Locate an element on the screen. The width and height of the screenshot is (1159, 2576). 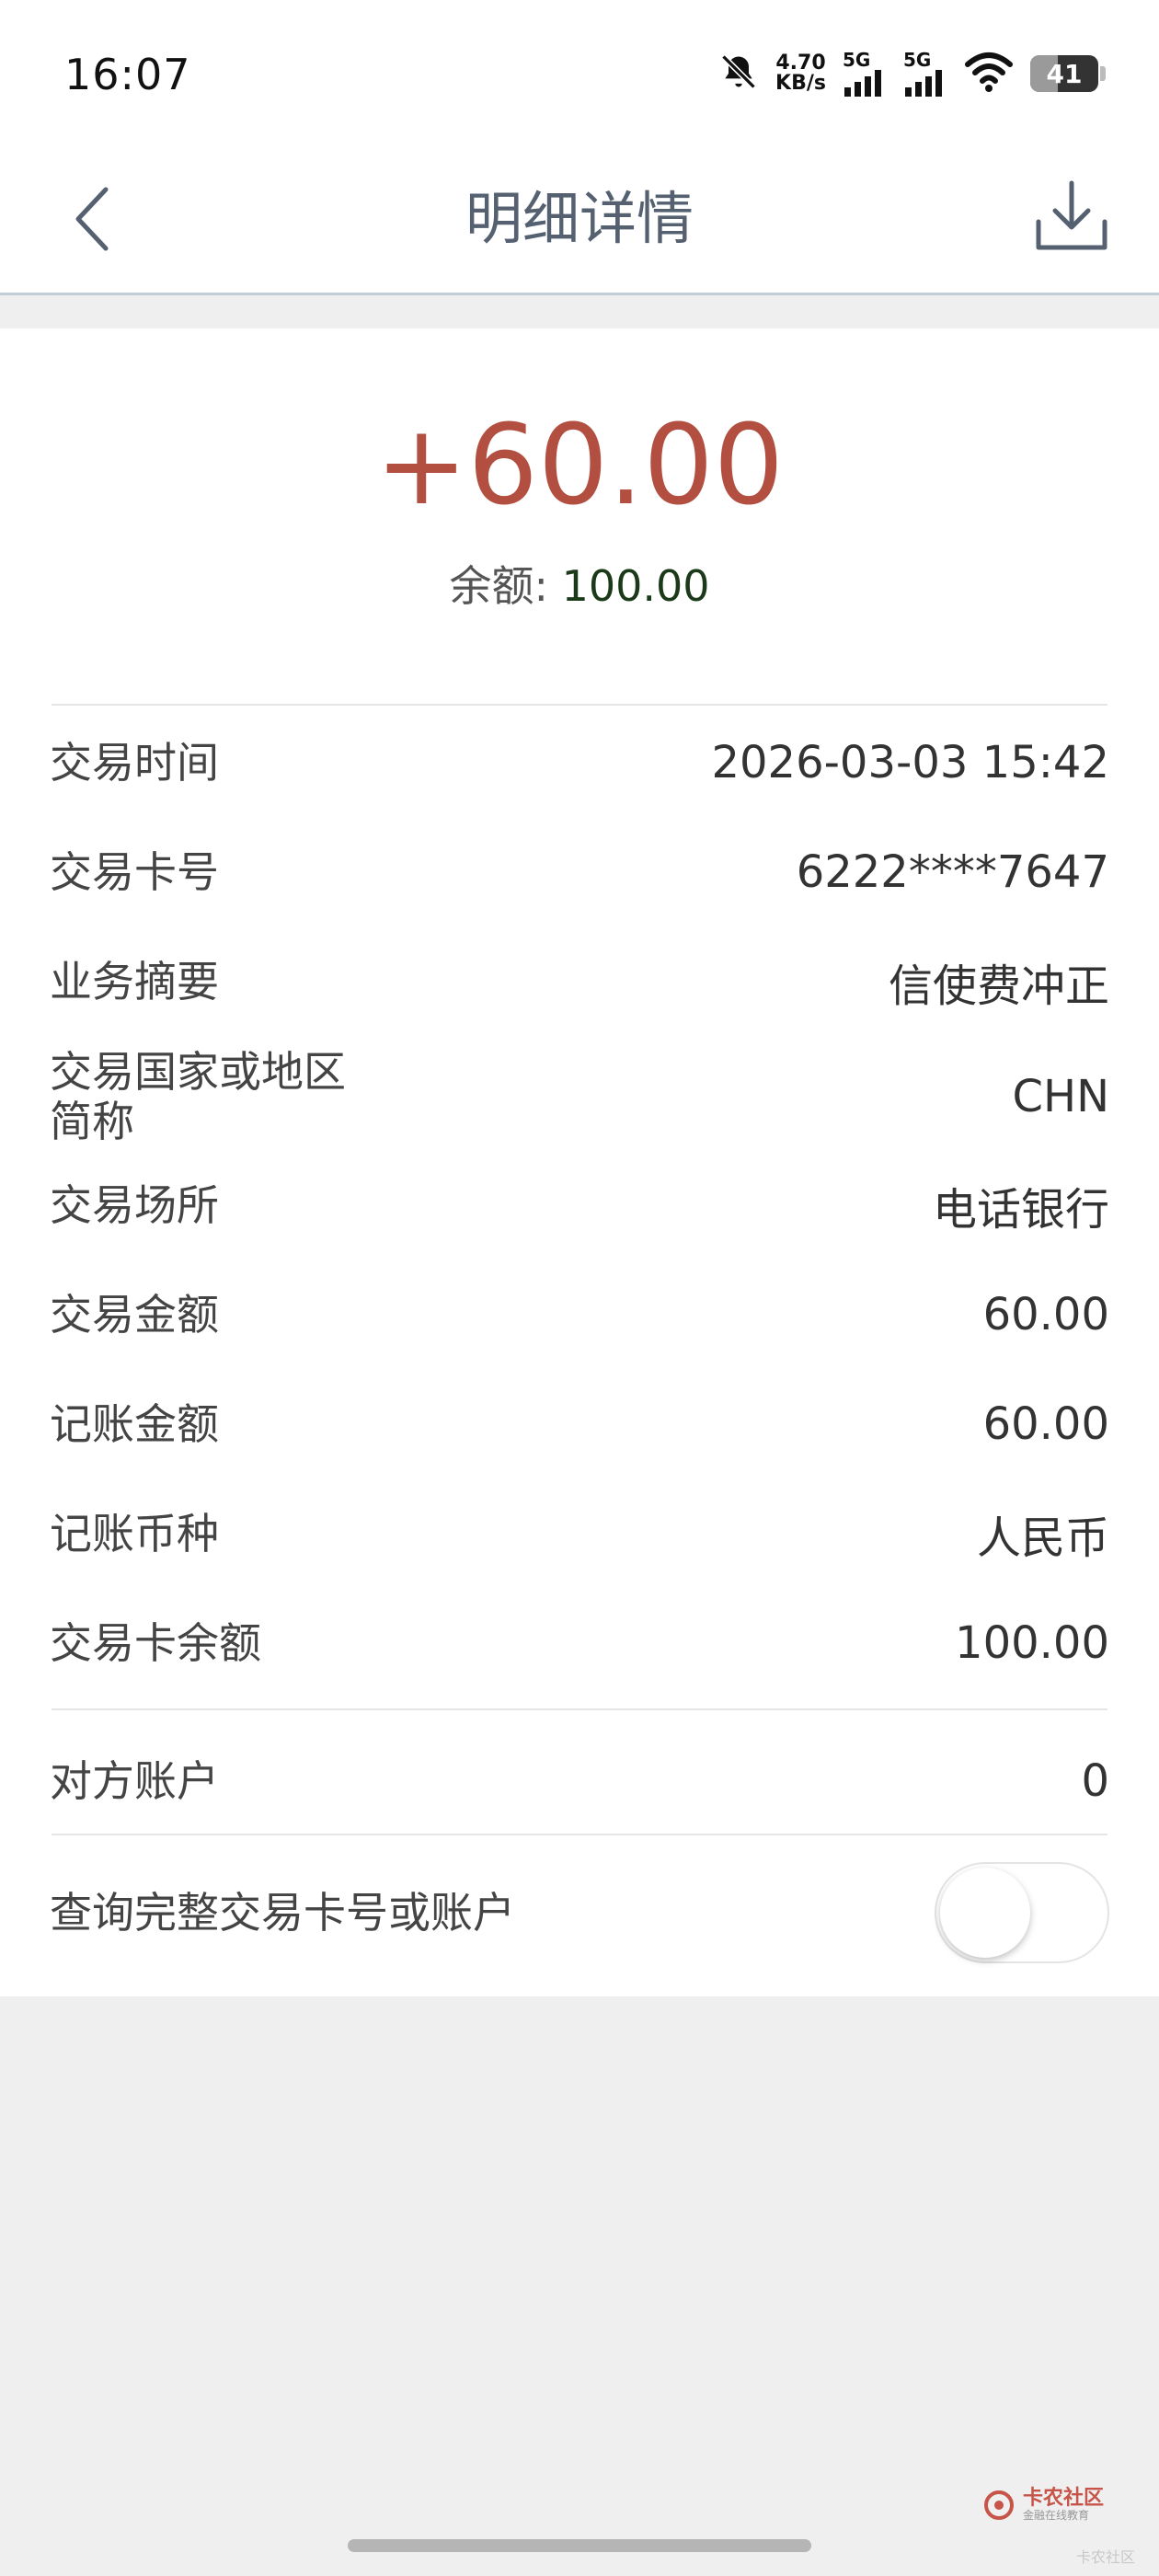
sim2-signal: 5G is located at coordinates (925, 74).